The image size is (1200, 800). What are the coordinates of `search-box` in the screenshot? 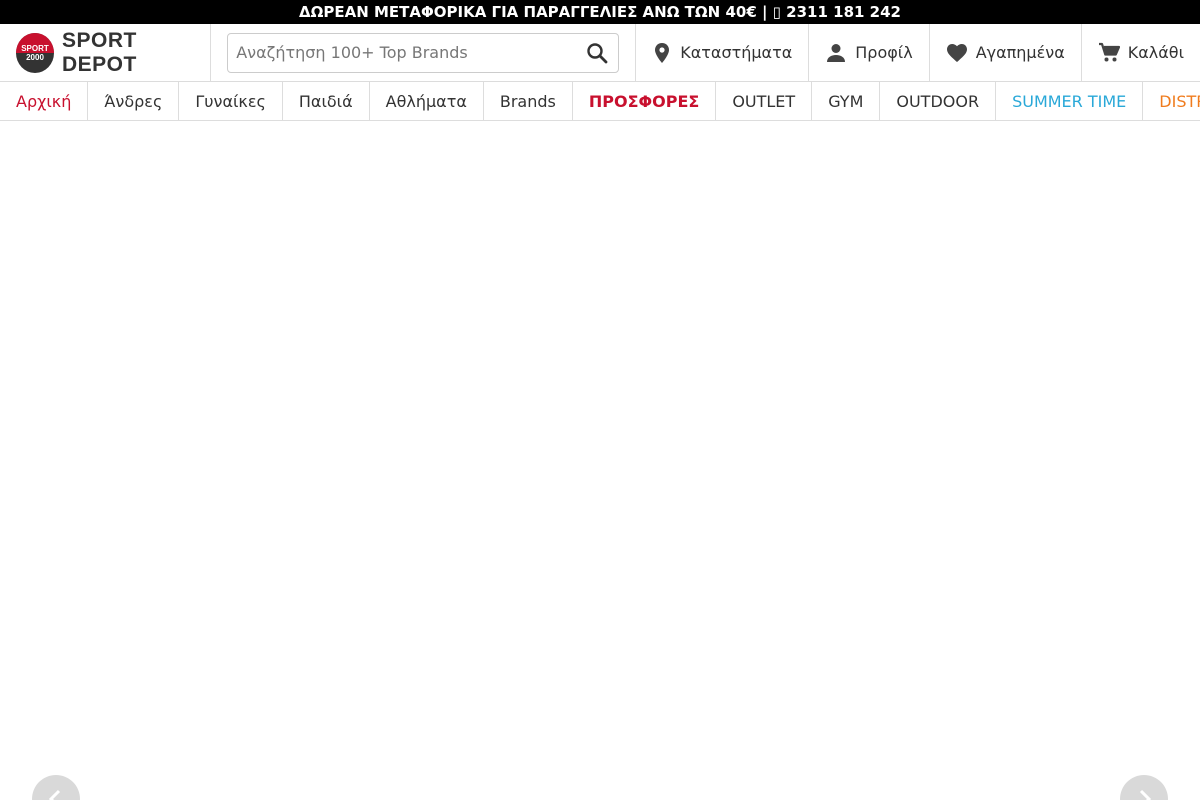 It's located at (423, 52).